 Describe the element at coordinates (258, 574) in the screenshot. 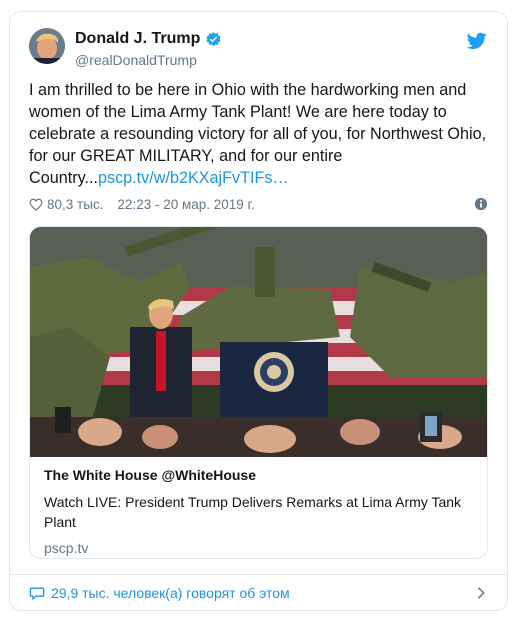

I see `footer-divider` at that location.